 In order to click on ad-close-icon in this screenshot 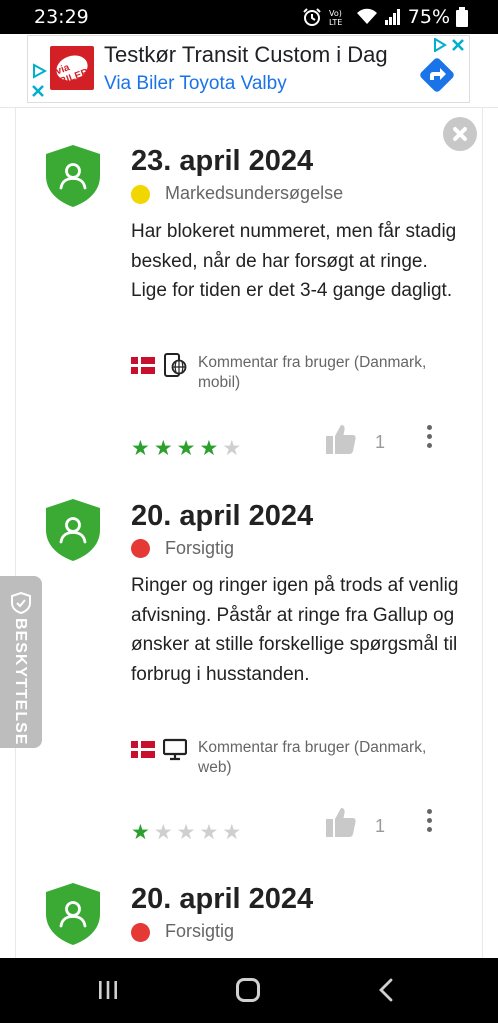, I will do `click(38, 91)`.